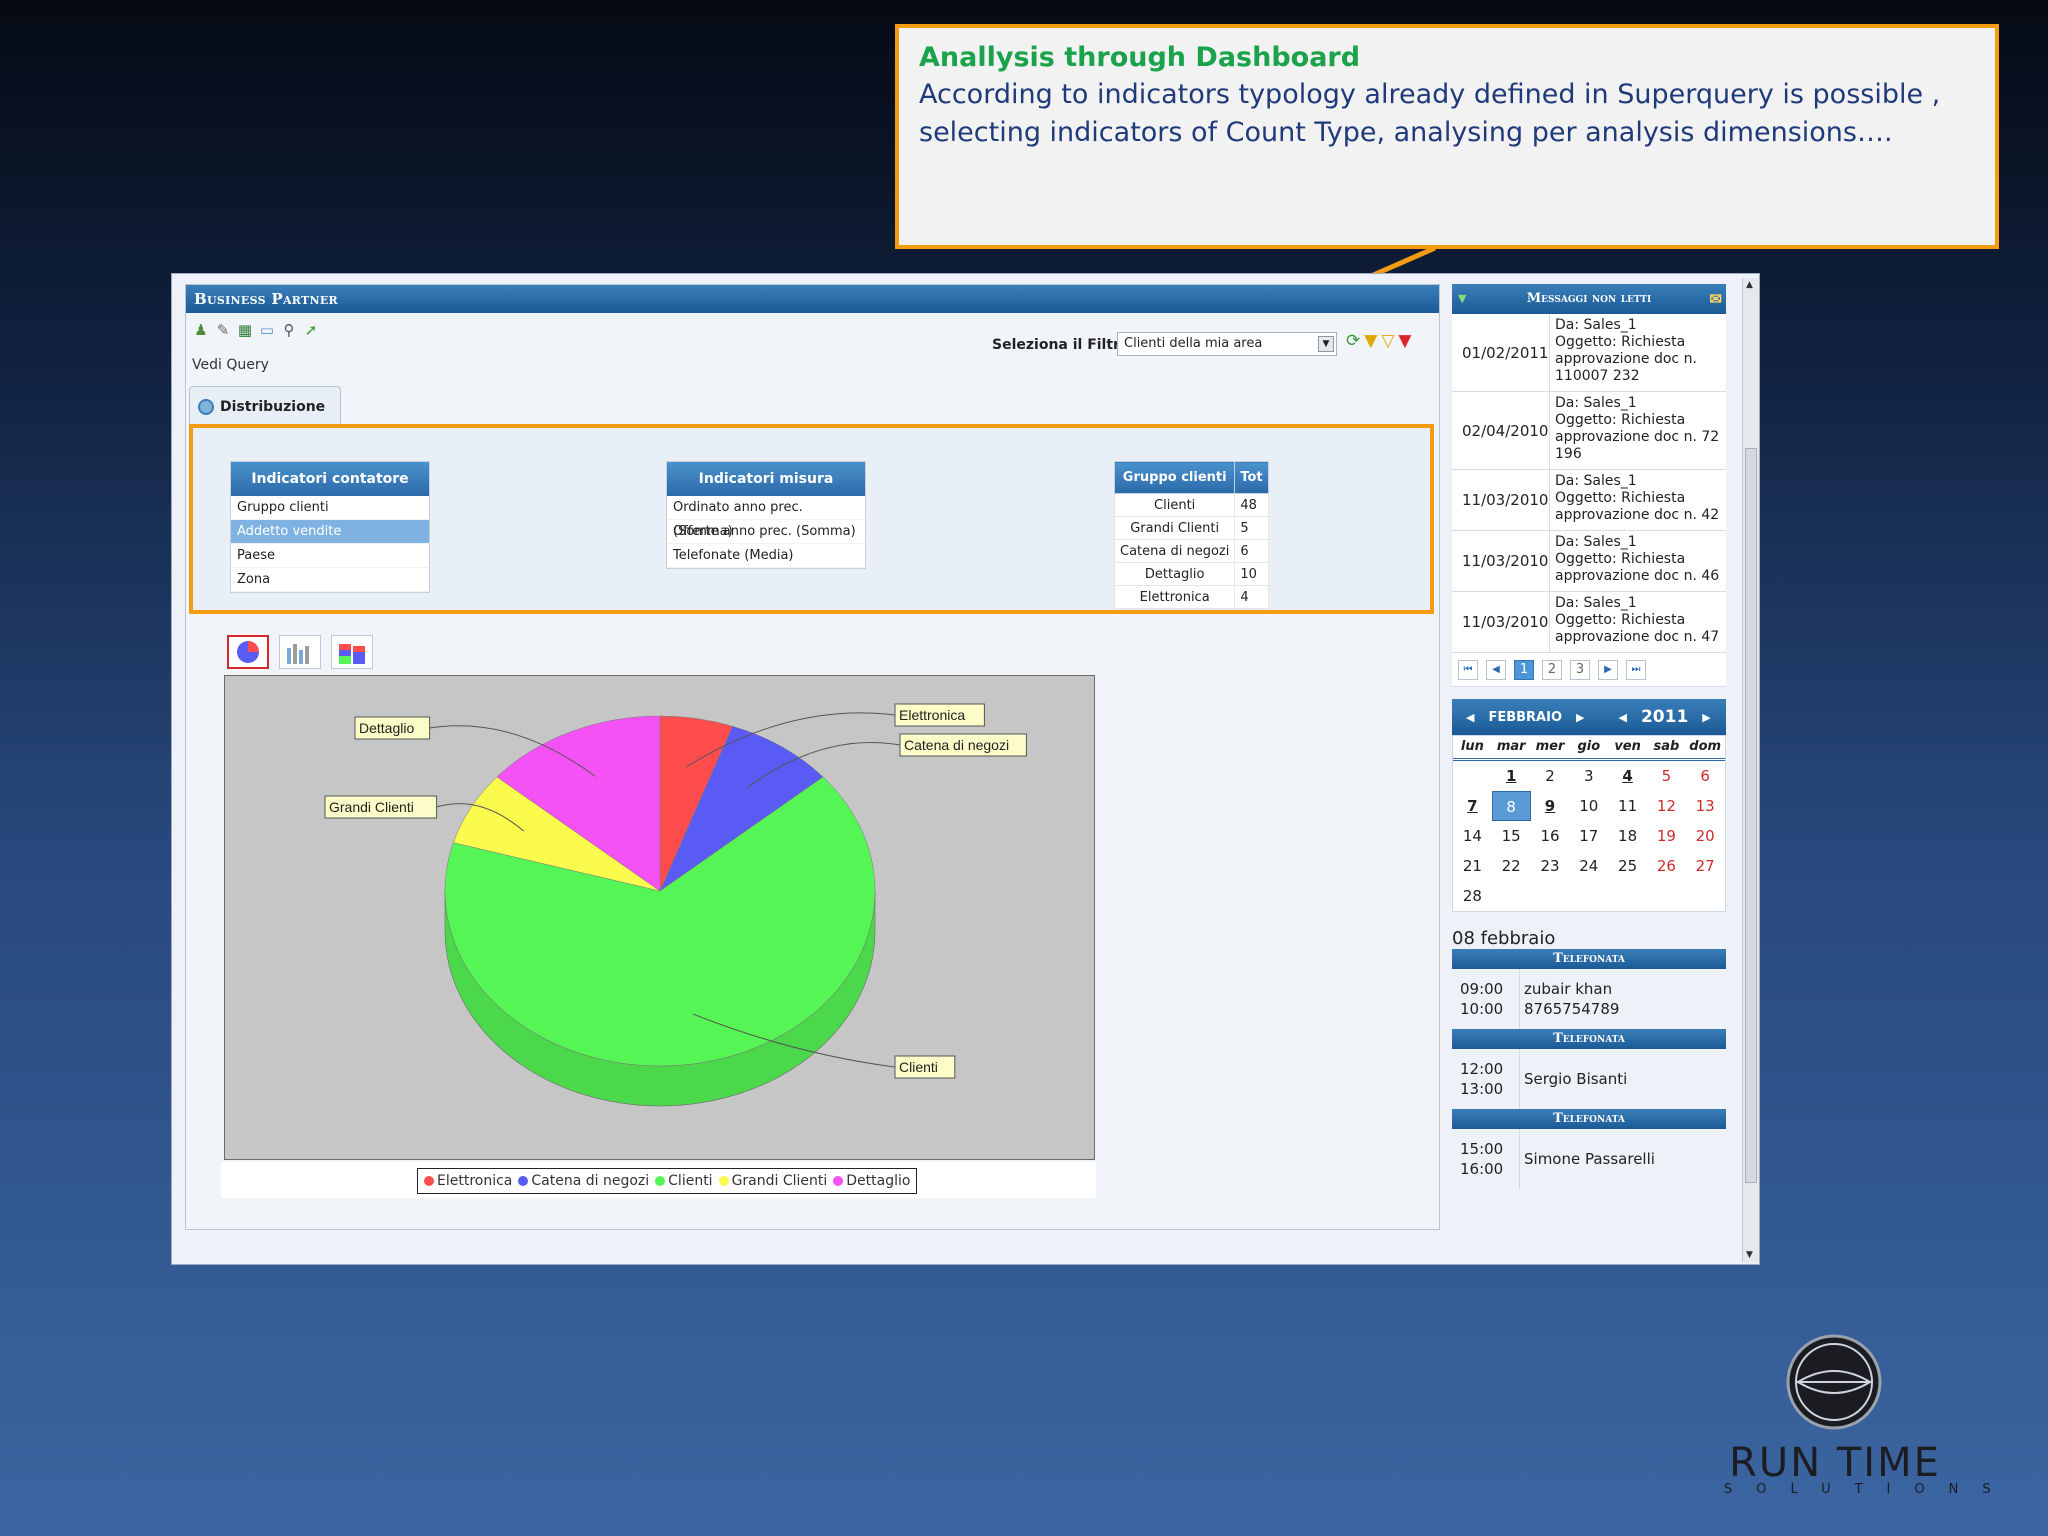 The image size is (2048, 1536). Describe the element at coordinates (1550, 776) in the screenshot. I see `calendar-day: 2` at that location.